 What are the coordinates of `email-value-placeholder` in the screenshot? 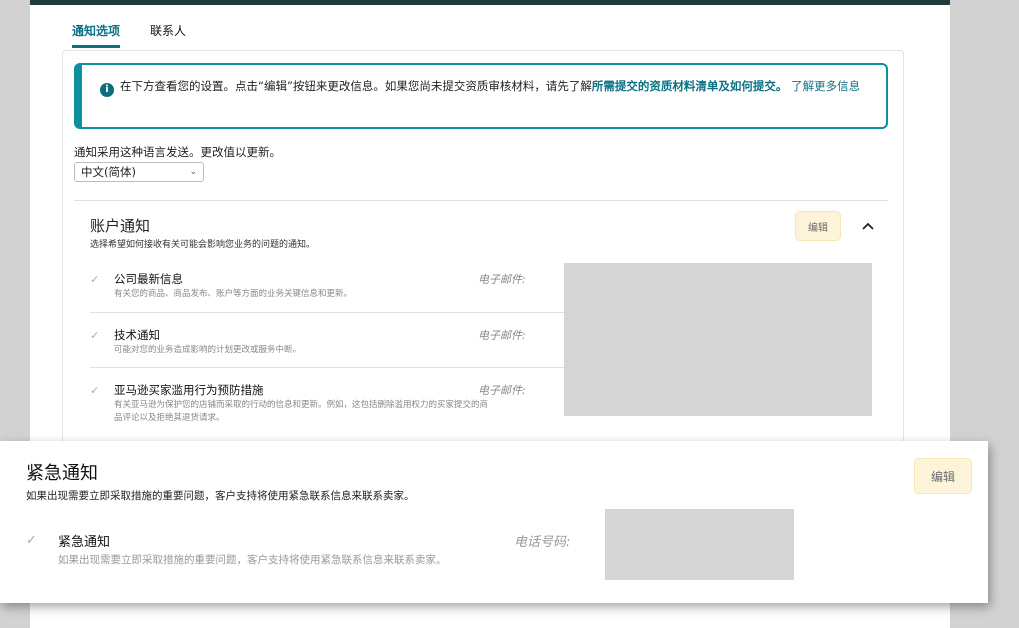 It's located at (718, 339).